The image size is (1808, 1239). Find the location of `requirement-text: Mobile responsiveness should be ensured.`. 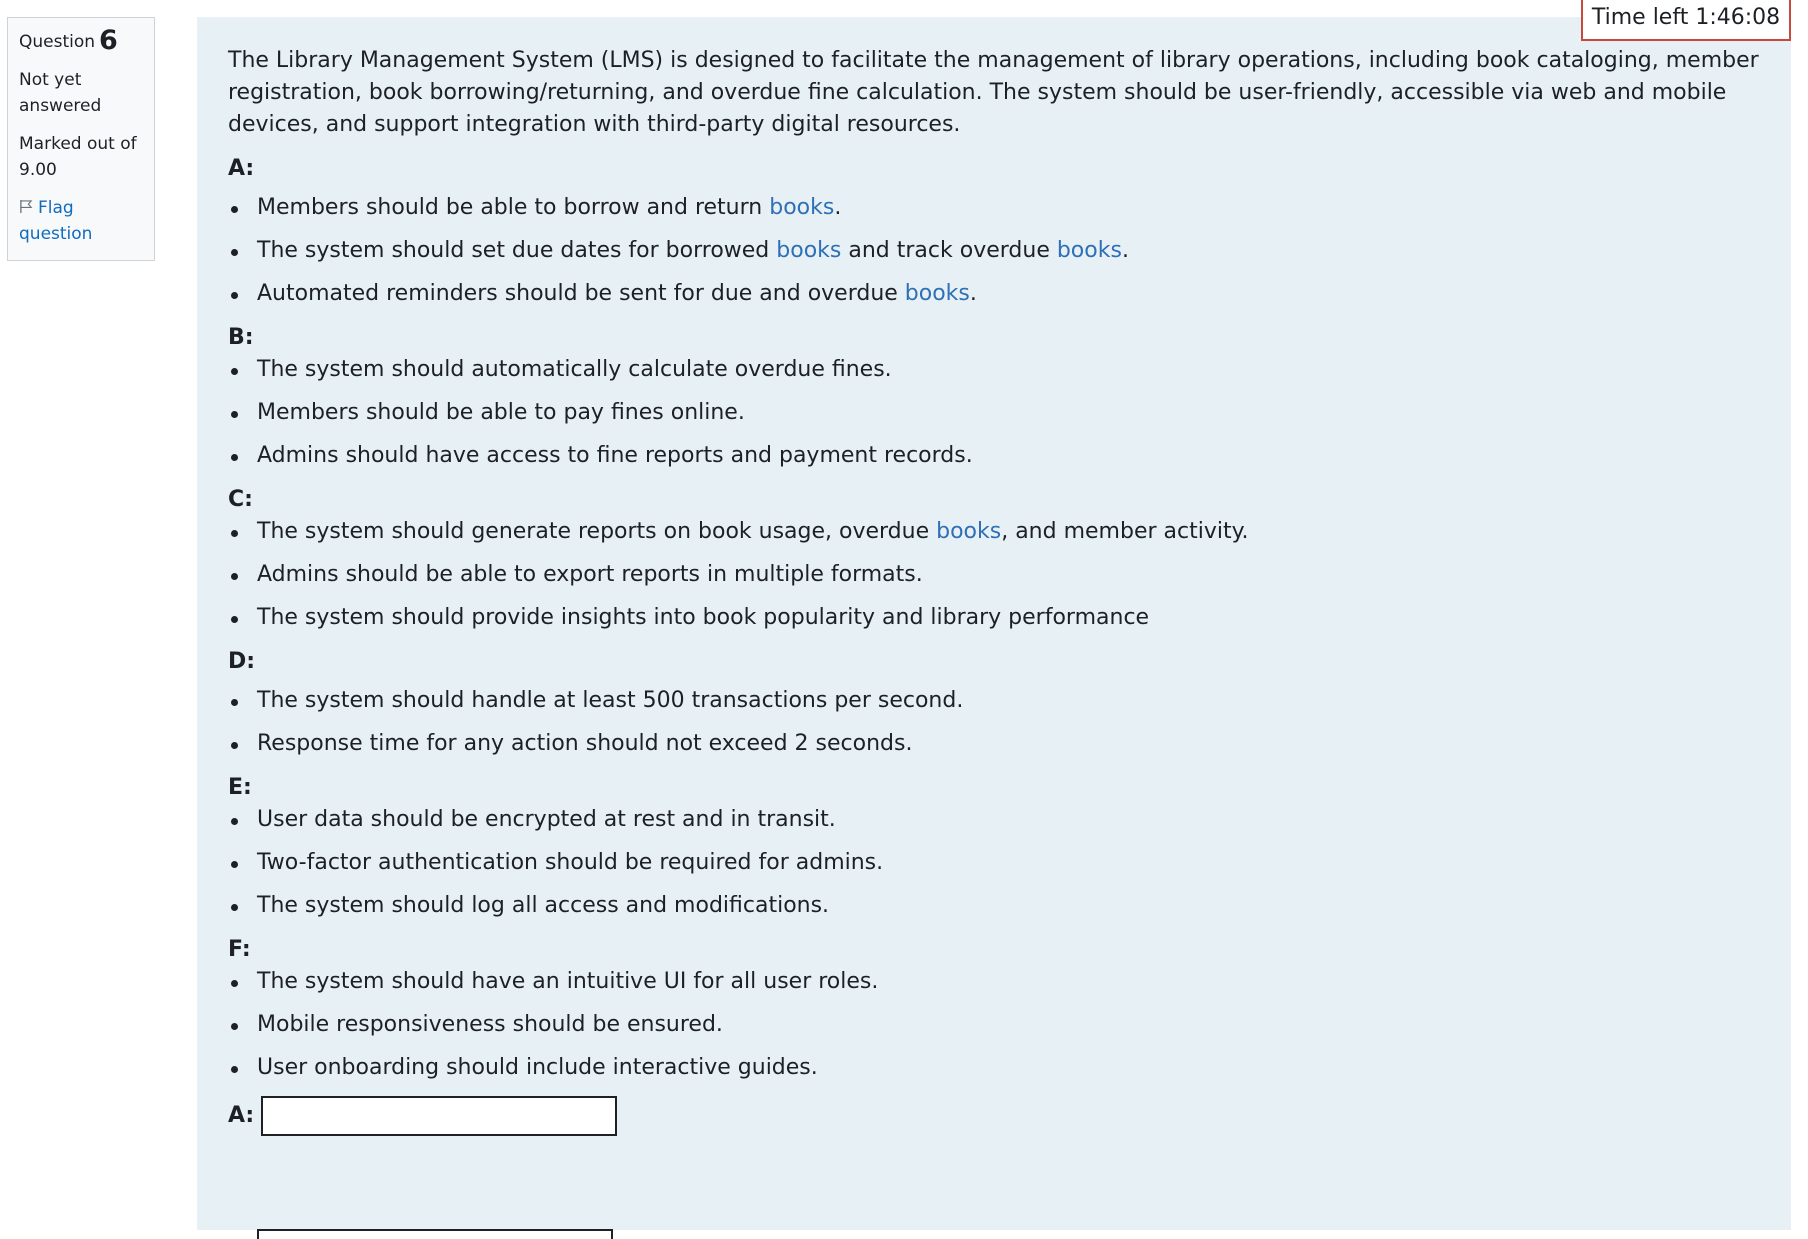

requirement-text: Mobile responsiveness should be ensured. is located at coordinates (490, 1024).